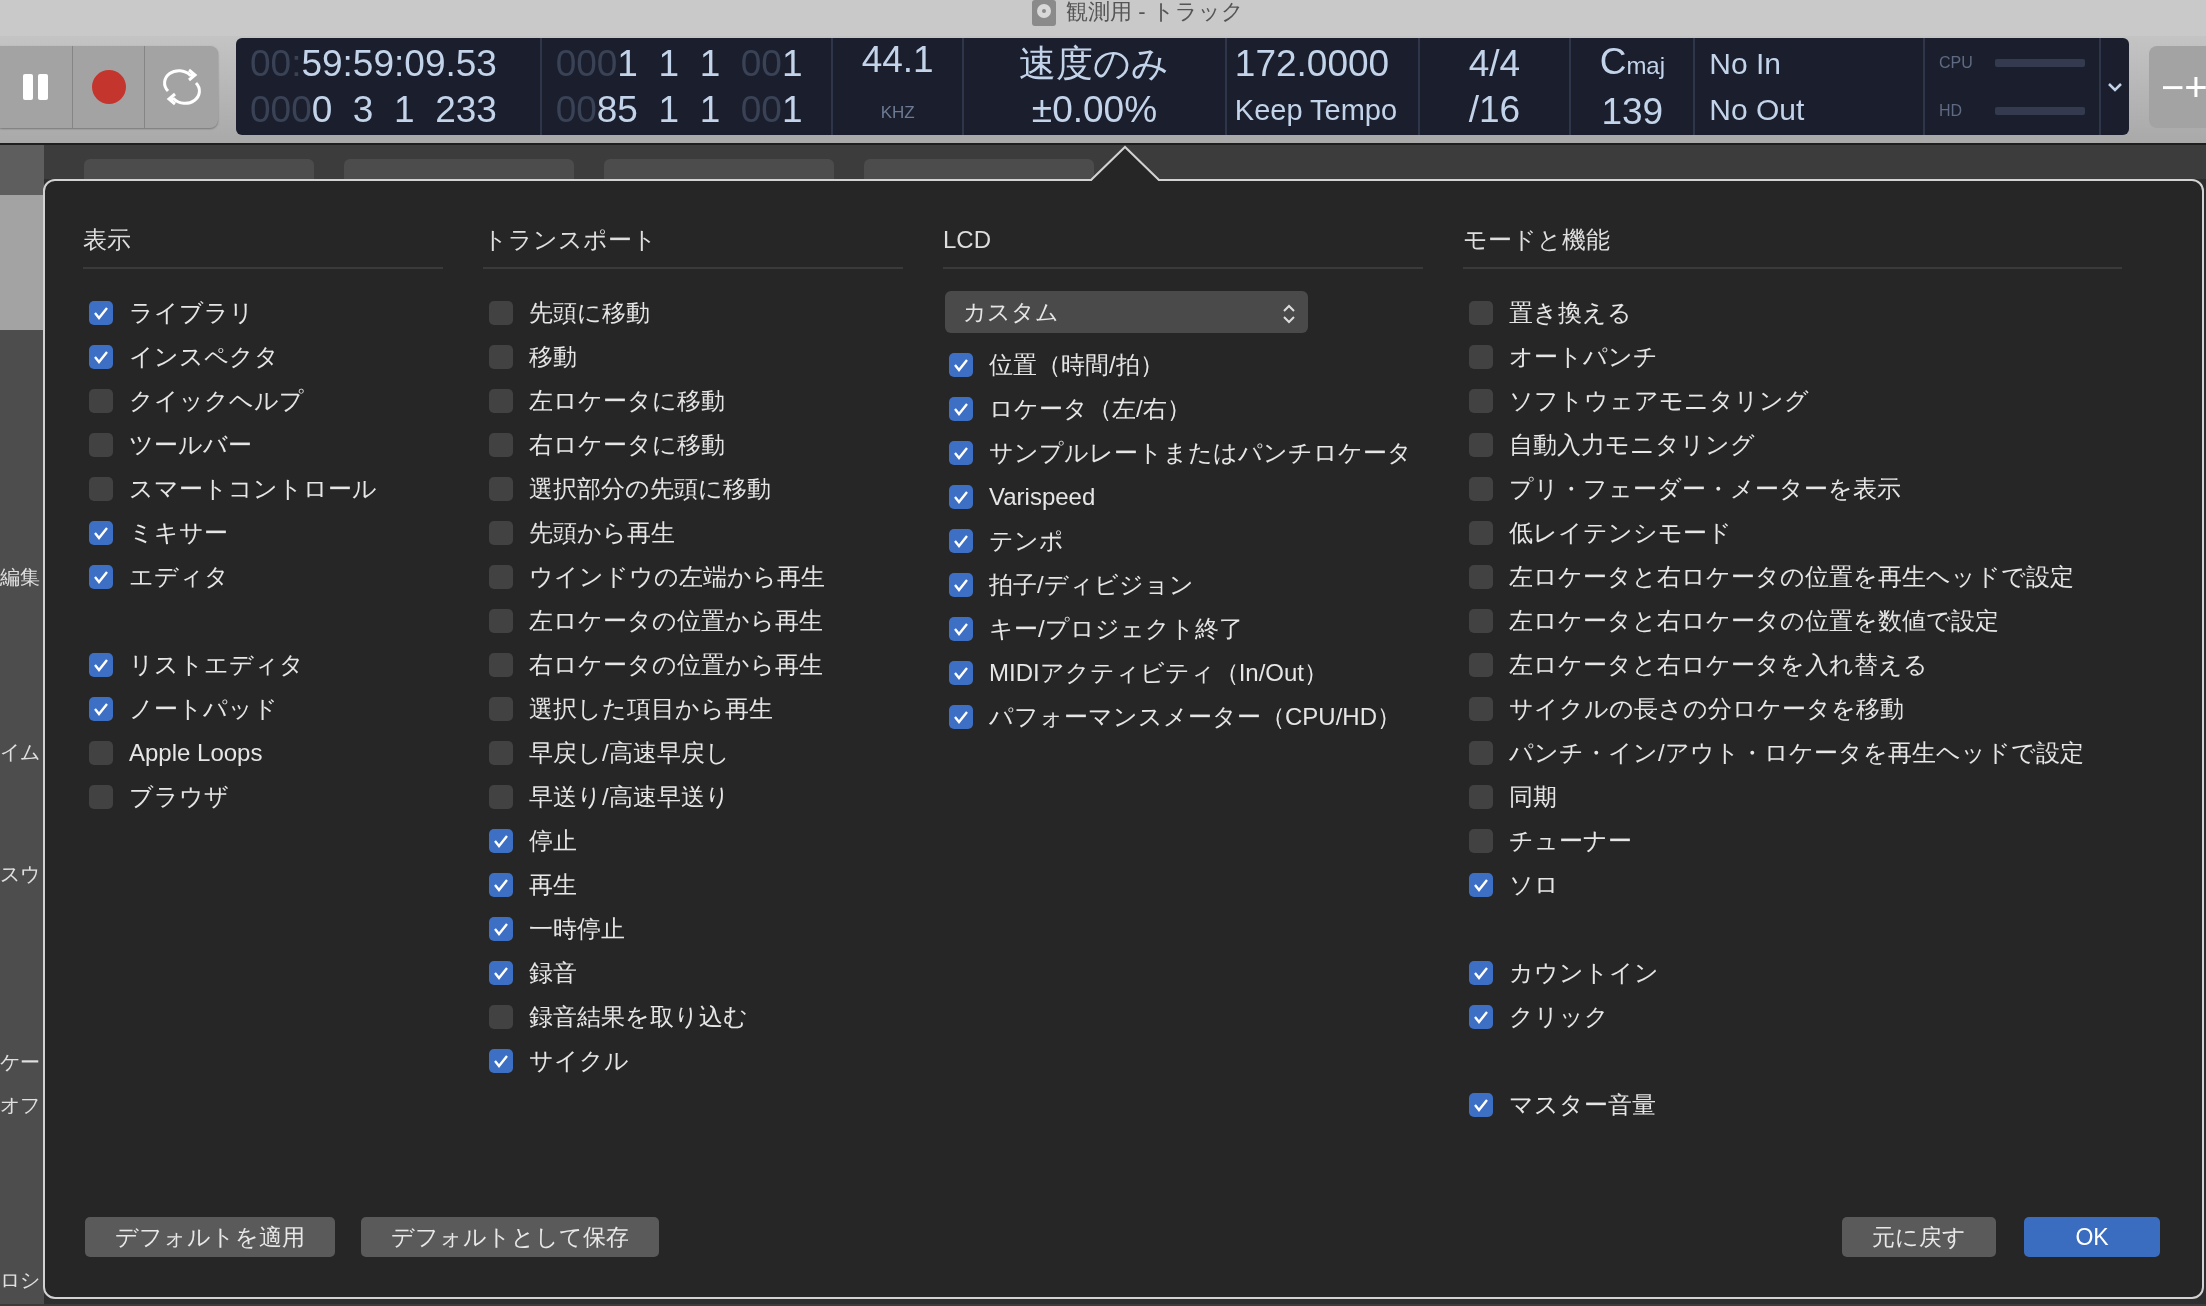 This screenshot has width=2206, height=1306. What do you see at coordinates (553, 841) in the screenshot?
I see `checkbox-label: 停止` at bounding box center [553, 841].